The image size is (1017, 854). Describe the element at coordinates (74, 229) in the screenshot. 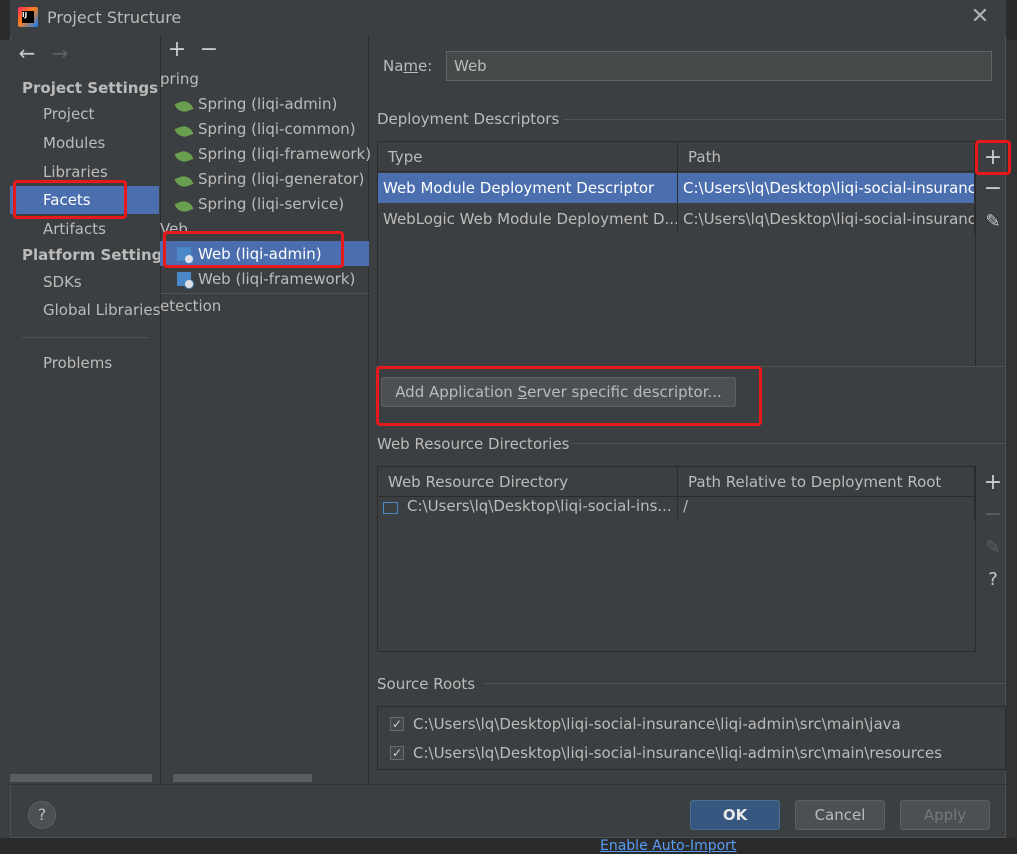

I see `sidebar-item-artifacts: Artifacts` at that location.